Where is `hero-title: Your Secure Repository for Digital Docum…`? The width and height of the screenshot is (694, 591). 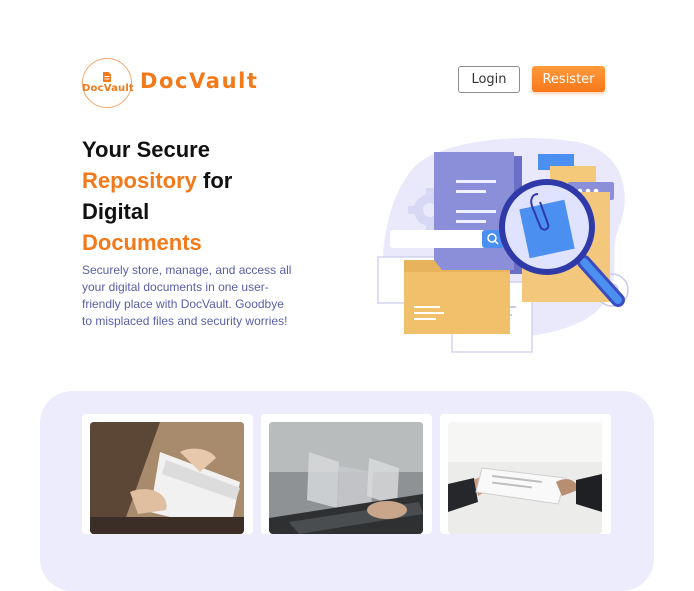
hero-title: Your Secure Repository for Digital Docum… is located at coordinates (212, 196).